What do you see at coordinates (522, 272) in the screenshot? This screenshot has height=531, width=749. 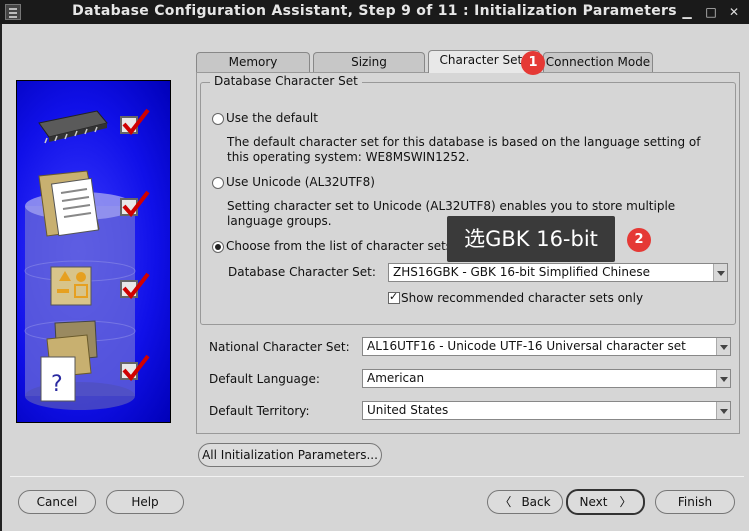 I see `database-character-set-value: ZHS16GBK - GBK 16-bit Simplified Chinese` at bounding box center [522, 272].